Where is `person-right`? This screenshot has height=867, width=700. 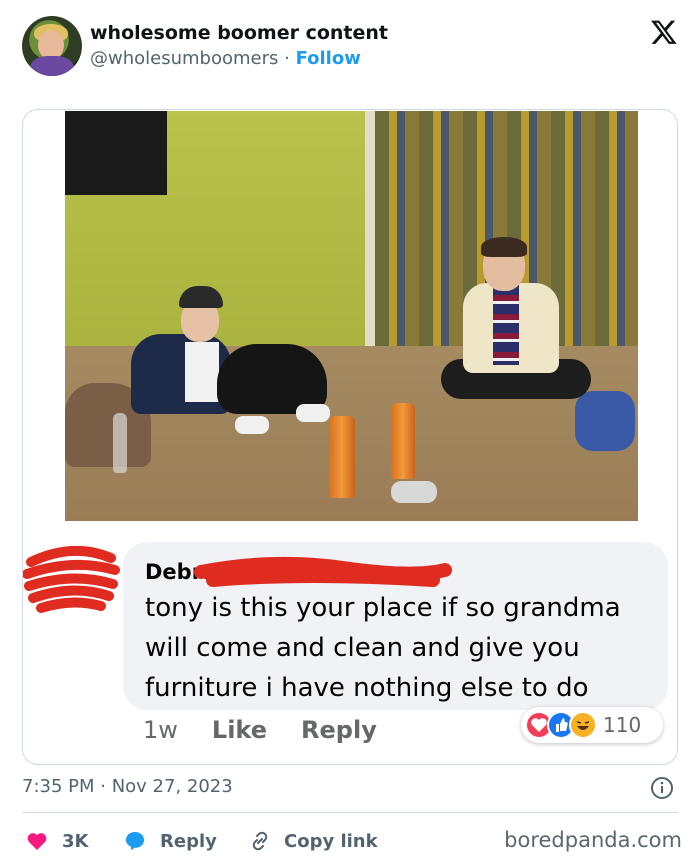
person-right is located at coordinates (516, 331).